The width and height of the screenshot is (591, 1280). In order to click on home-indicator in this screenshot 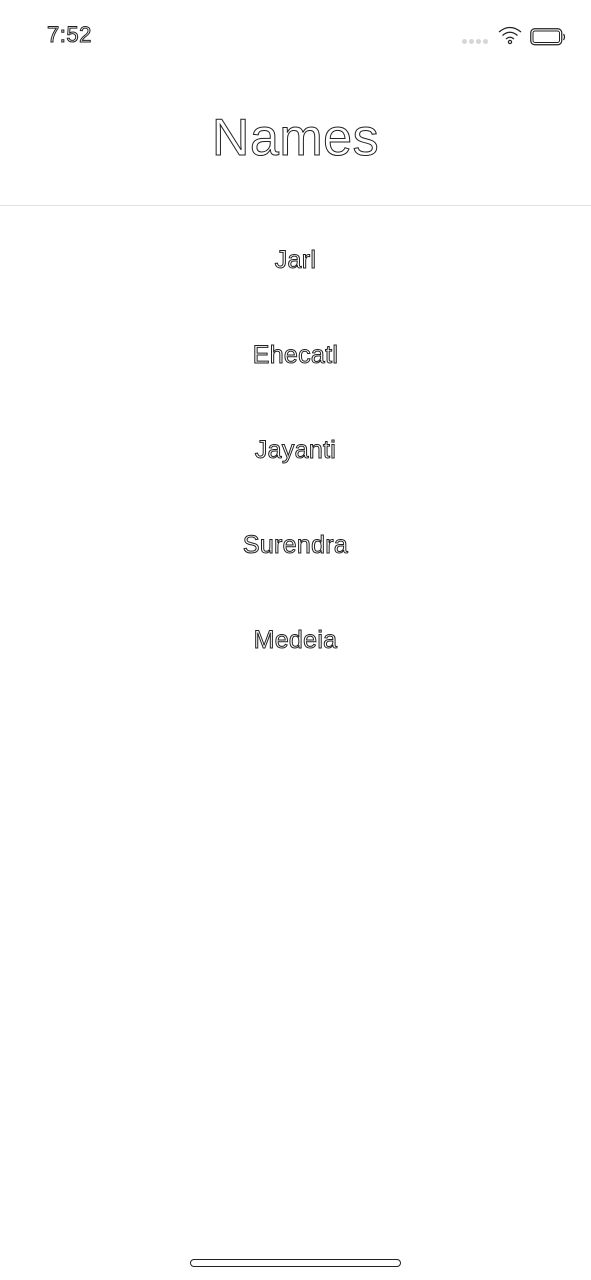, I will do `click(295, 1263)`.